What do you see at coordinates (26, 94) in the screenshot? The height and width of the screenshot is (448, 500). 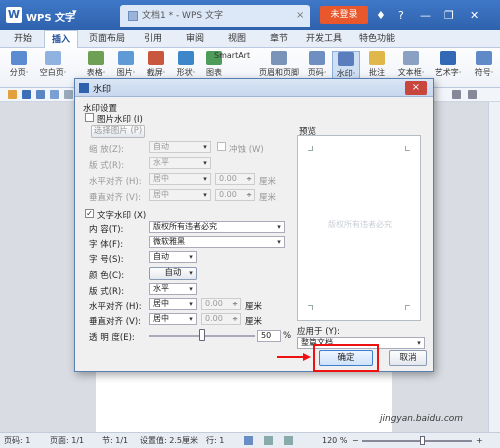 I see `save-icon` at bounding box center [26, 94].